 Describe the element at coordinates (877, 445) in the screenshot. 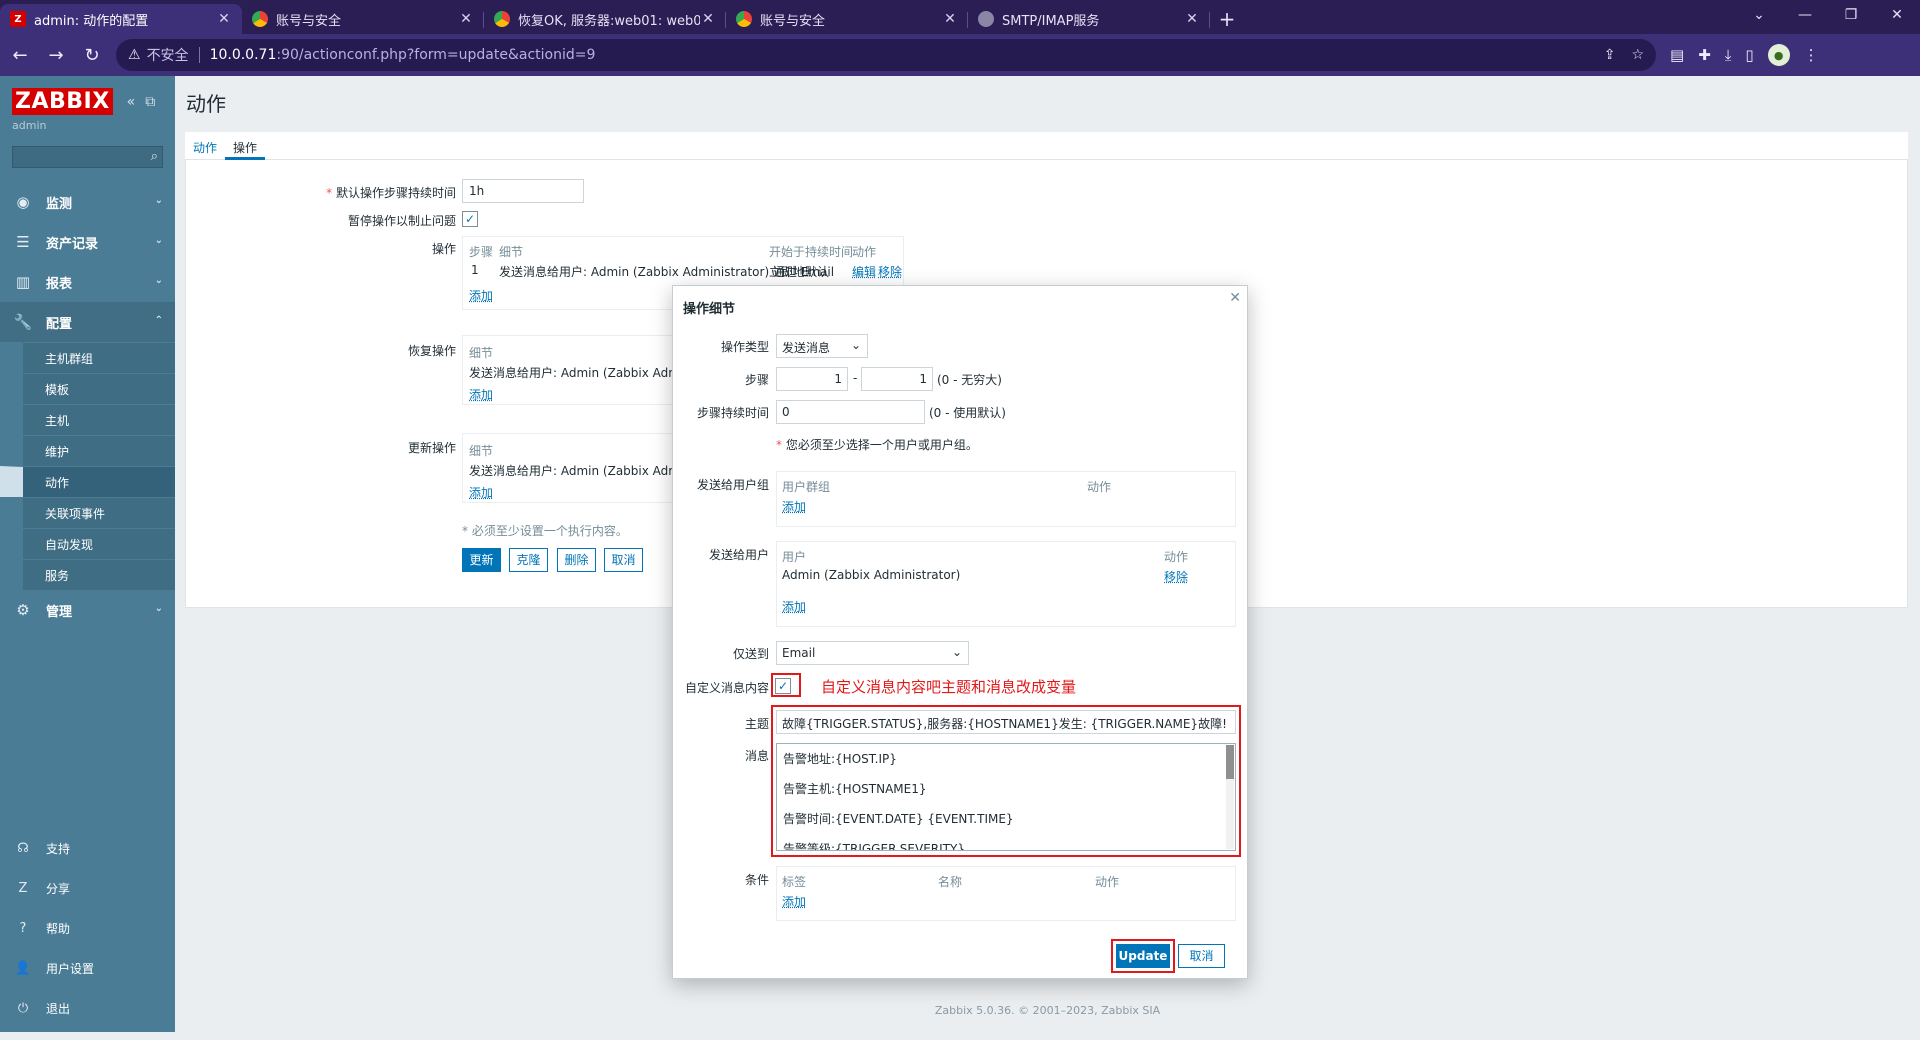

I see `user-required-note: * 您必须至少选择一个用户或用户组。` at that location.